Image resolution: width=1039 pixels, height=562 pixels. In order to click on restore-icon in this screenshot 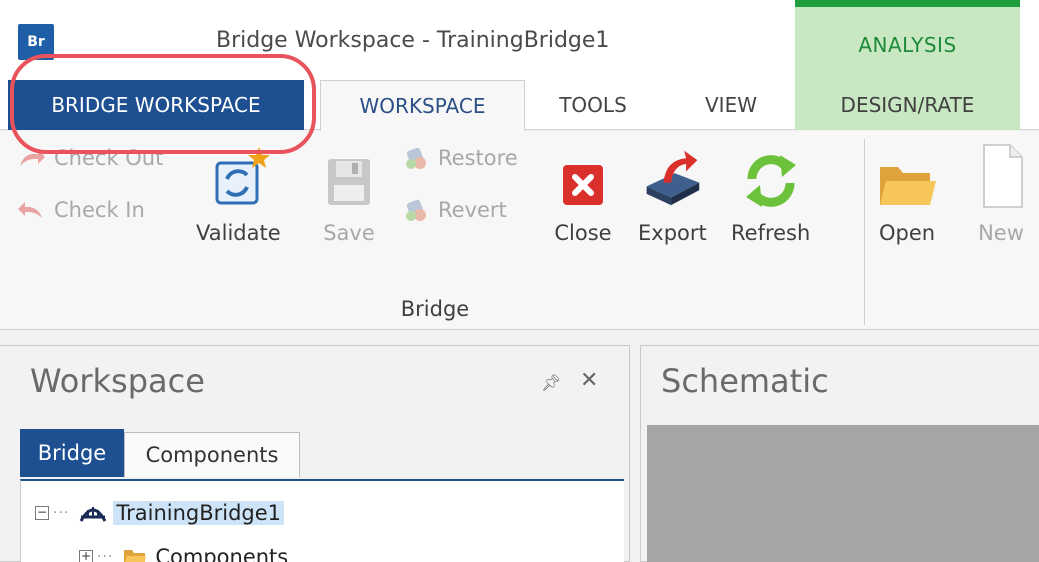, I will do `click(415, 158)`.